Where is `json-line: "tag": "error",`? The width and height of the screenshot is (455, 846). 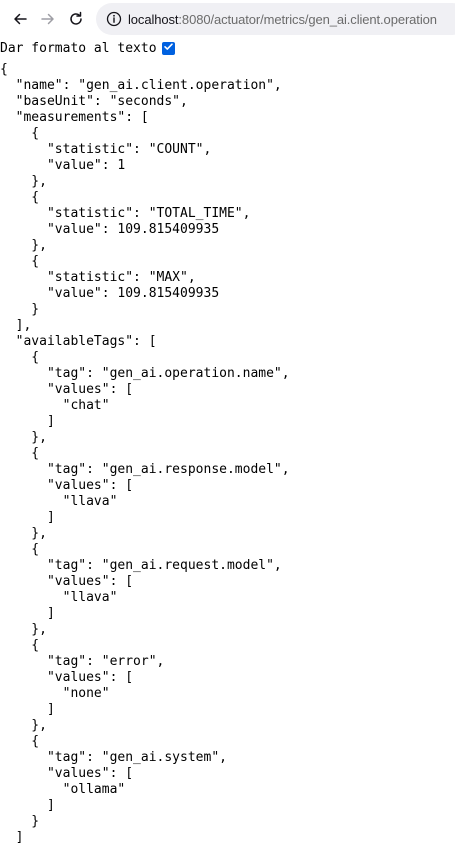
json-line: "tag": "error", is located at coordinates (82, 661).